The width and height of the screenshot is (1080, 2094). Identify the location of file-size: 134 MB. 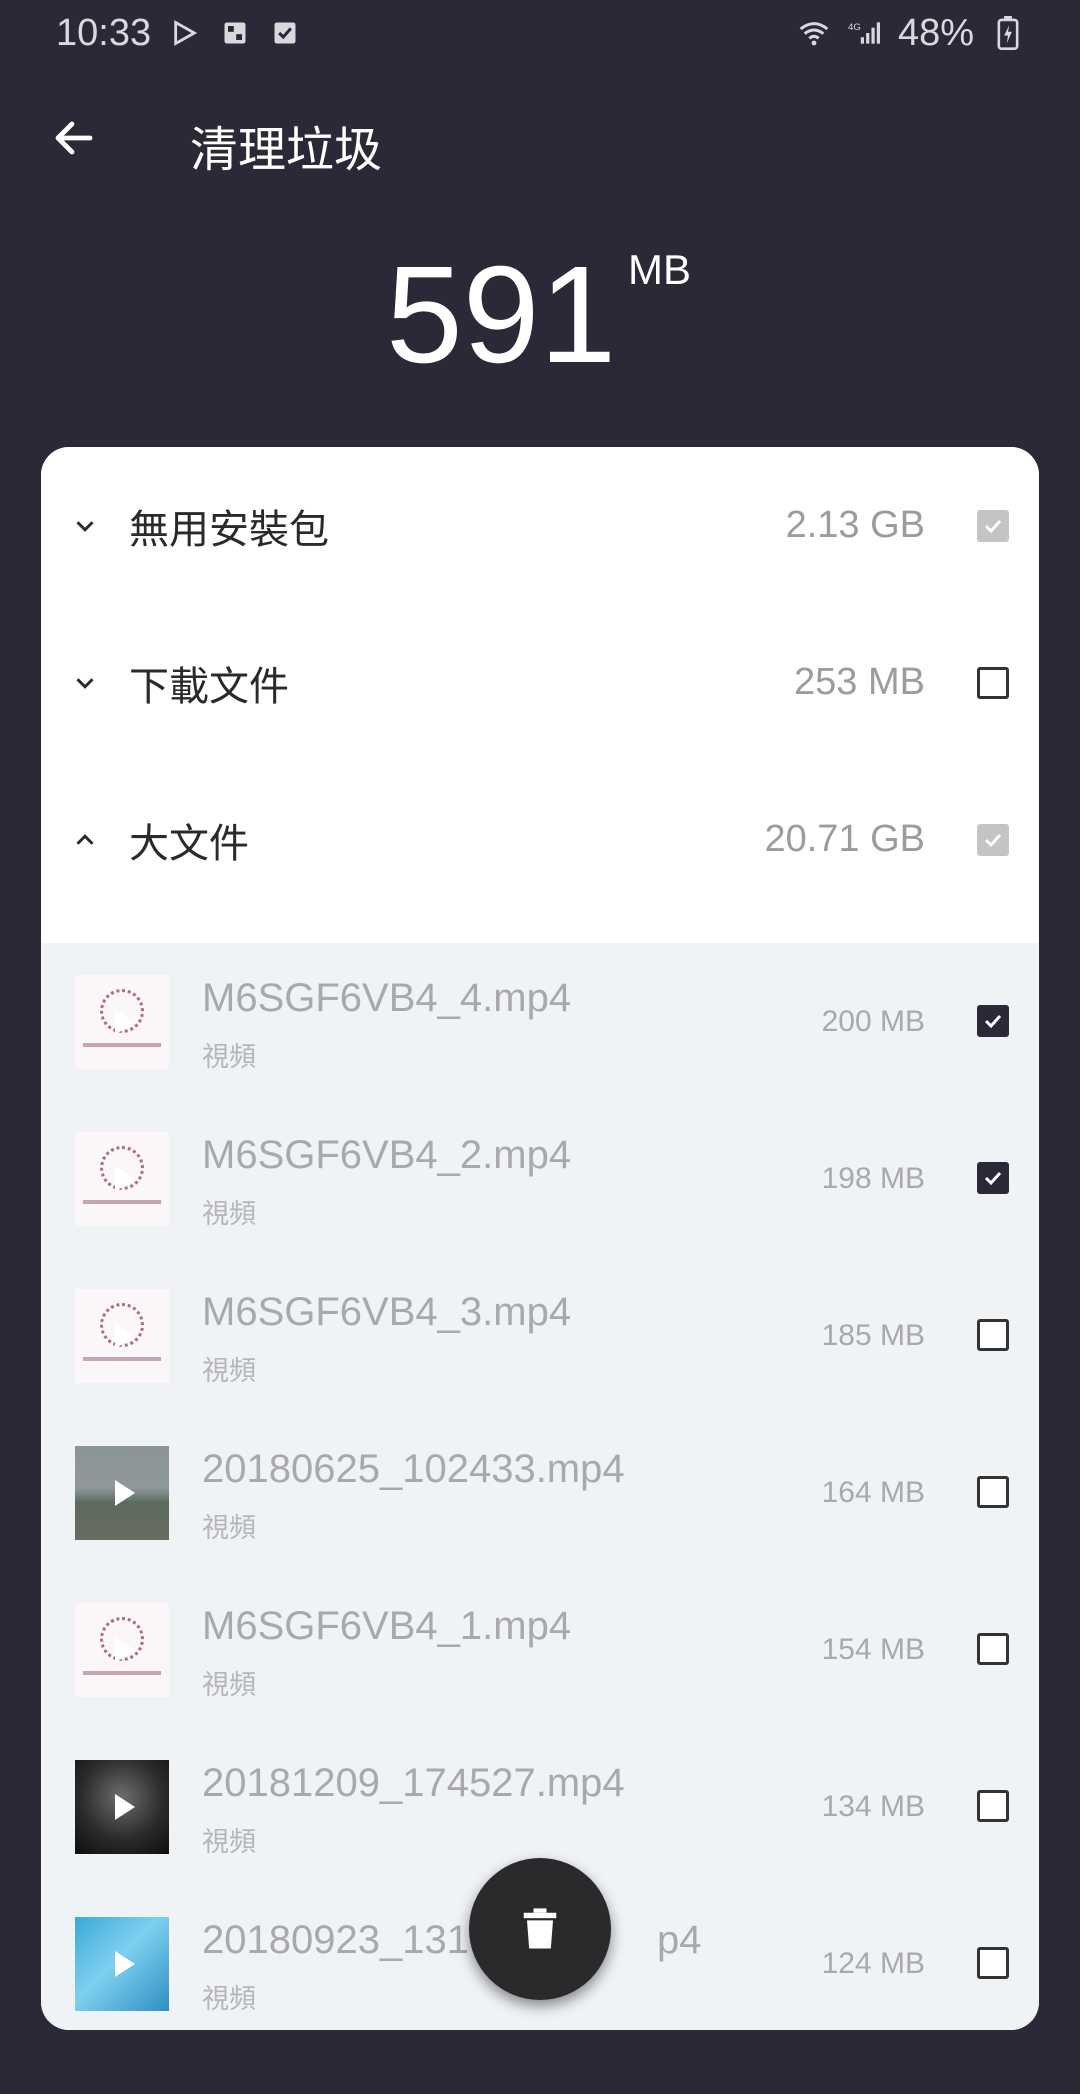
(873, 1806).